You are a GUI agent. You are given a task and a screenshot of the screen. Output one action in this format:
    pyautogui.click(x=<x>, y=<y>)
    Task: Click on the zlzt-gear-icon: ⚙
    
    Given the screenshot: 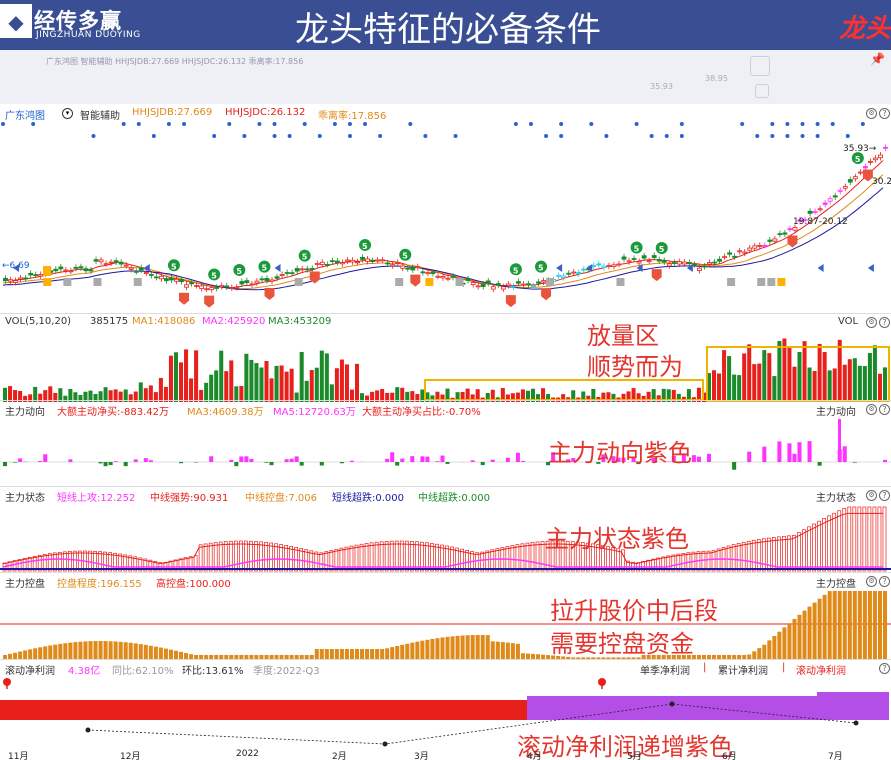 What is the action you would take?
    pyautogui.click(x=871, y=495)
    